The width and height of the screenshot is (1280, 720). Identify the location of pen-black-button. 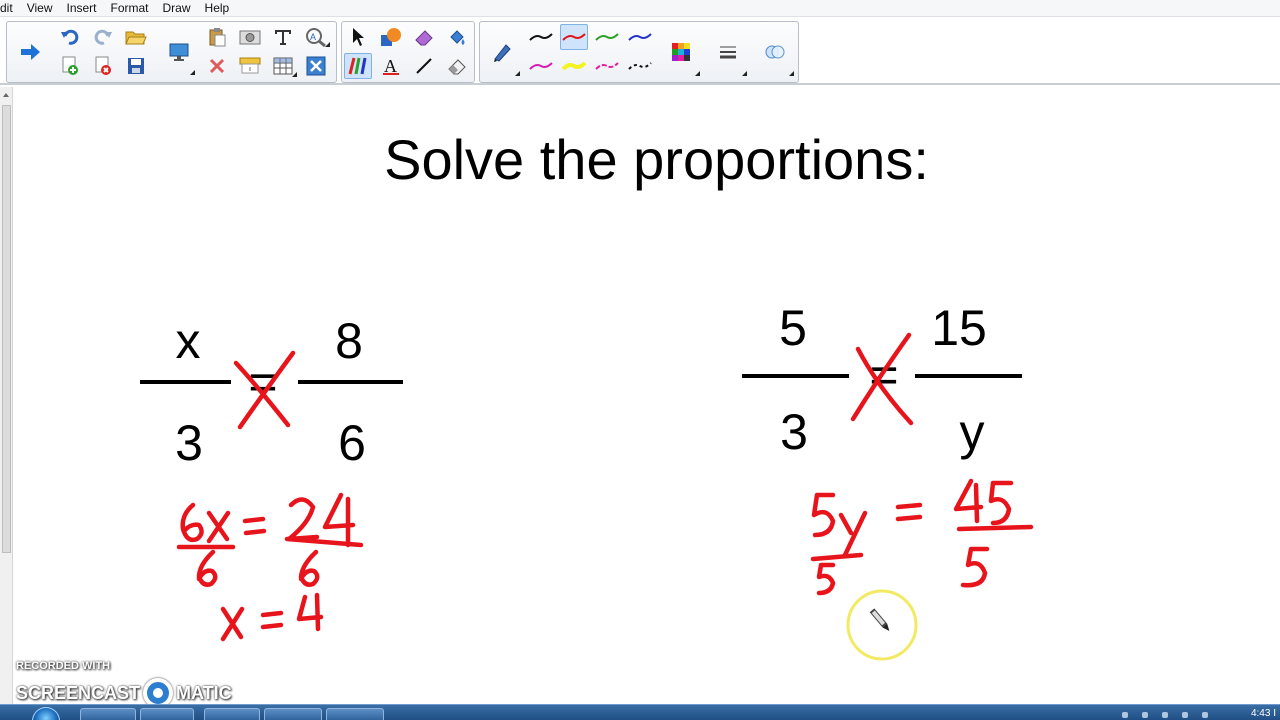
(541, 37).